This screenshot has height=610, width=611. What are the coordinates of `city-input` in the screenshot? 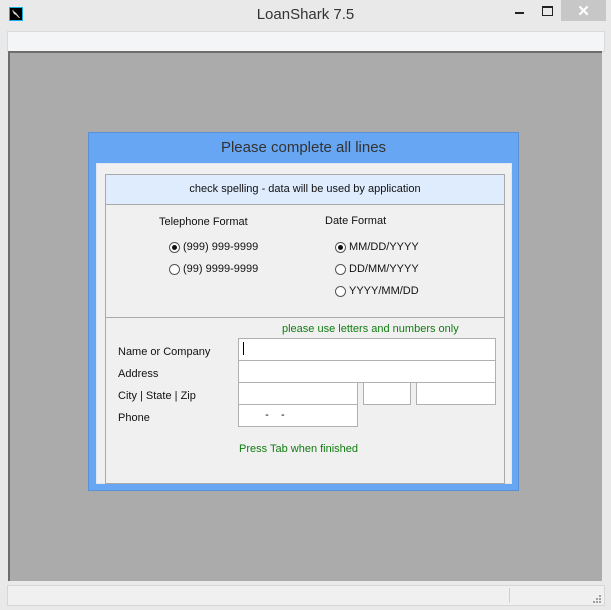 It's located at (298, 393).